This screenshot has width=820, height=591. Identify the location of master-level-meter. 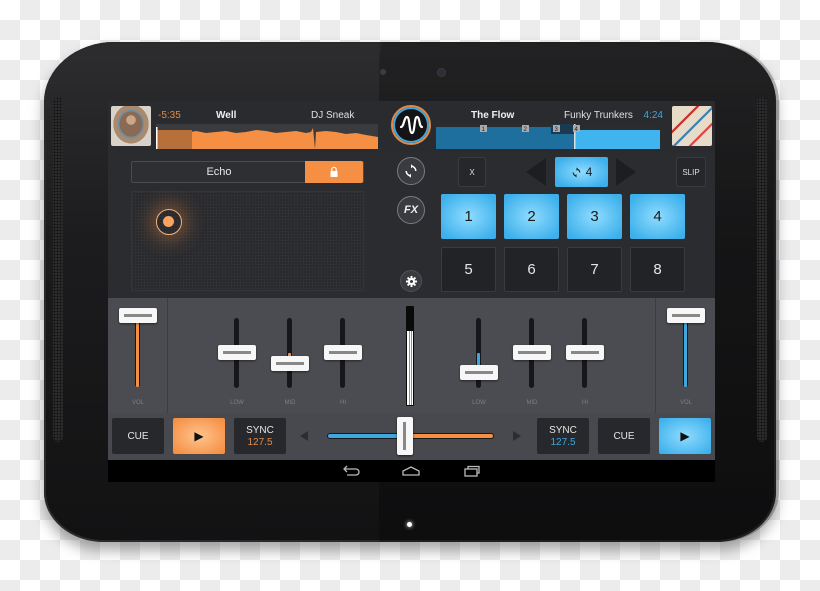
(410, 356).